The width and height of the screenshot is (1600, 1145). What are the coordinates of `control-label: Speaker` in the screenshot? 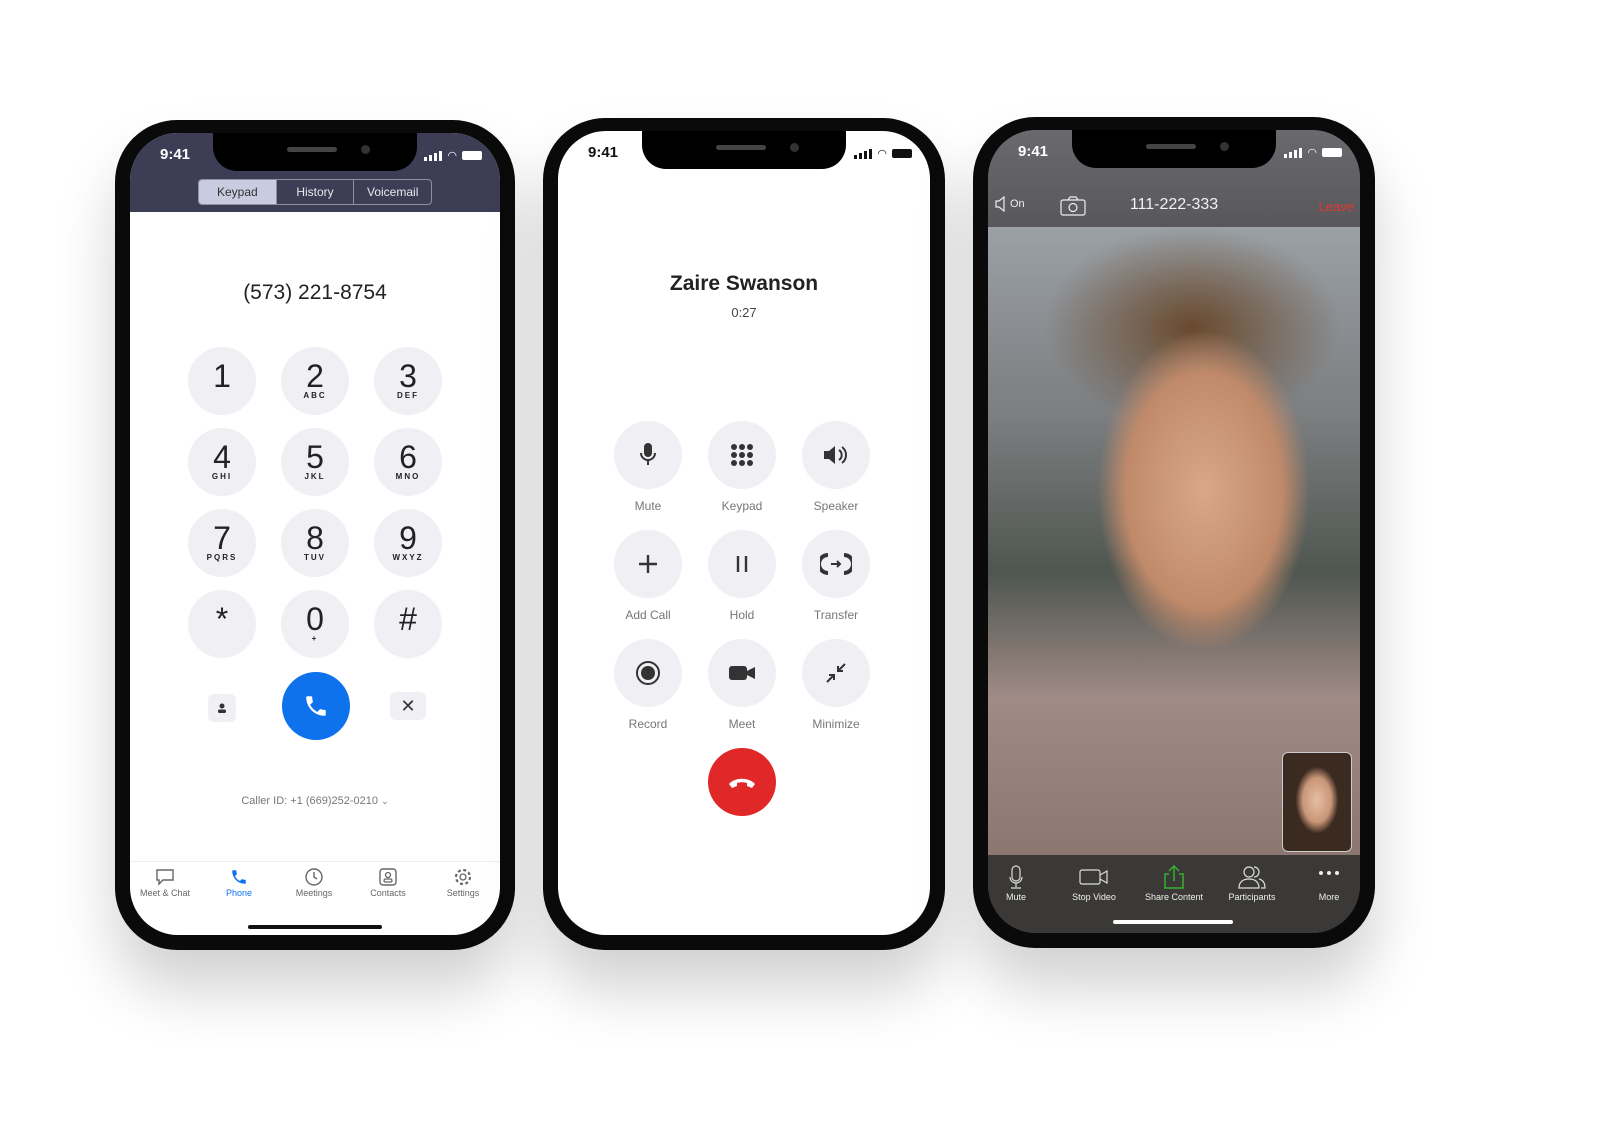 It's located at (836, 506).